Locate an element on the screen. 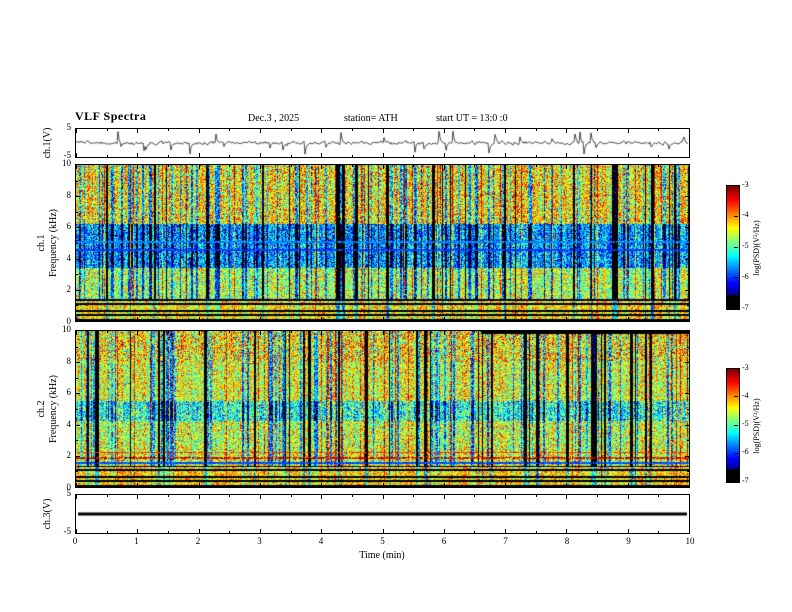 The height and width of the screenshot is (612, 792). ch1-colorbar-tick-label: -3 is located at coordinates (745, 184).